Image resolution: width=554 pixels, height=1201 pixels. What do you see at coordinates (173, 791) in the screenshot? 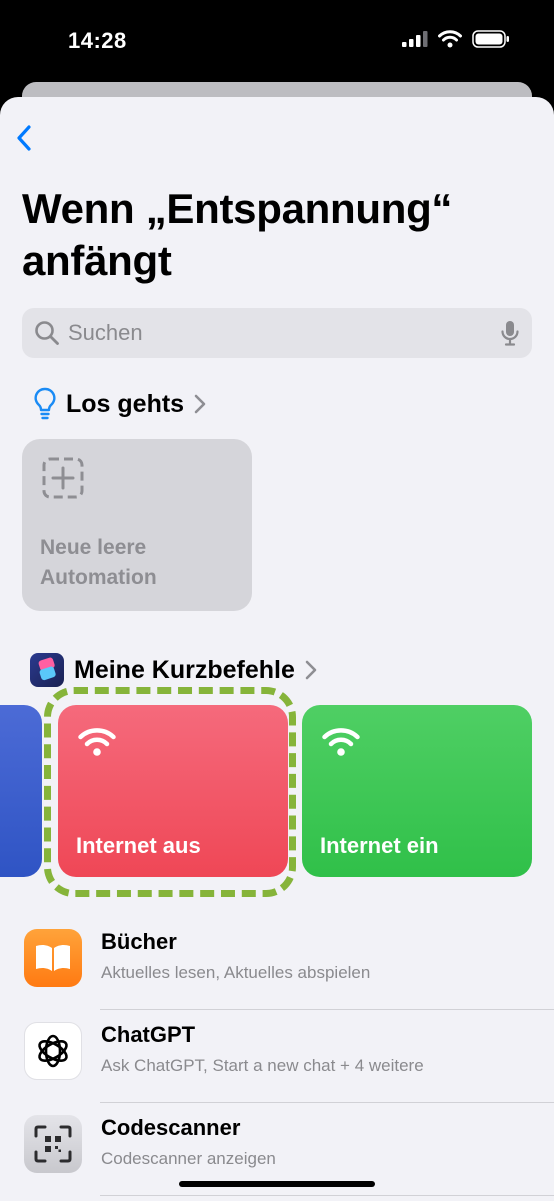
I see `shortcut-card-internet-off: Internet aus` at bounding box center [173, 791].